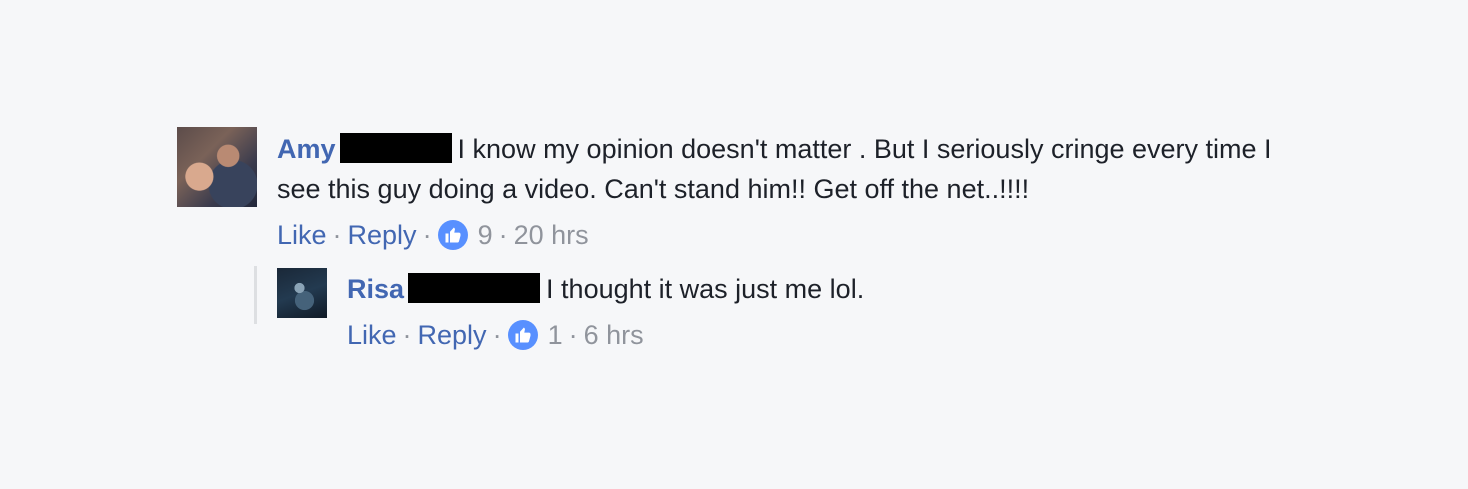  What do you see at coordinates (614, 335) in the screenshot?
I see `timestamp: 6 hrs` at bounding box center [614, 335].